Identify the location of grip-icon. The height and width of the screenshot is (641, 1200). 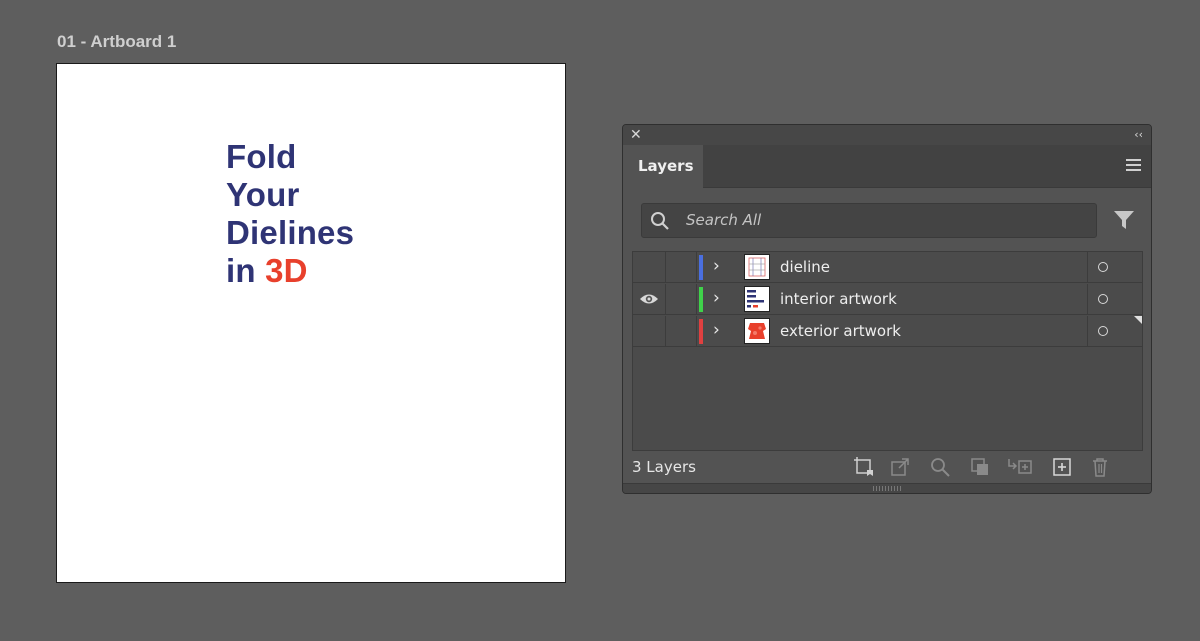
(888, 488).